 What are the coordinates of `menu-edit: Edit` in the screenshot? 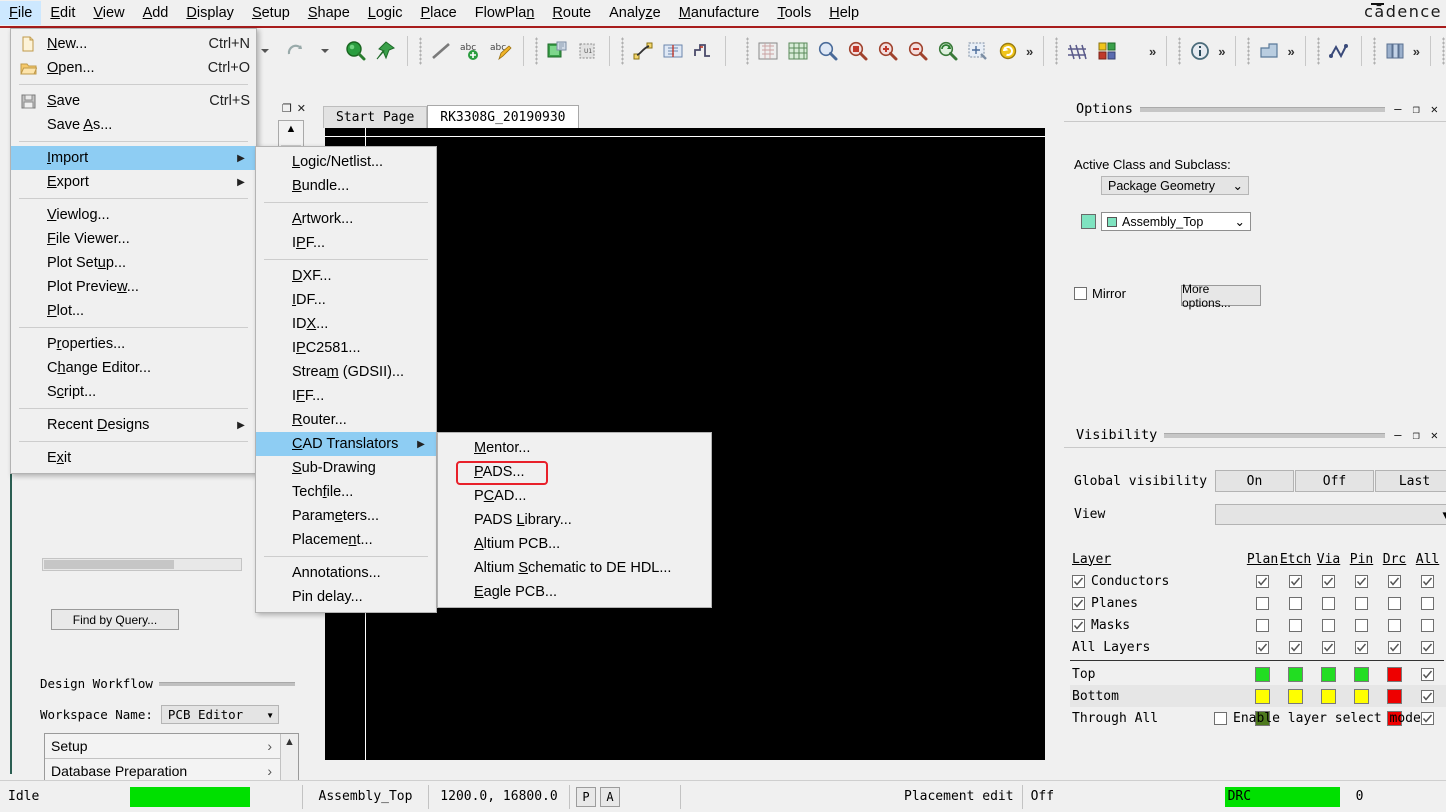 It's located at (62, 13).